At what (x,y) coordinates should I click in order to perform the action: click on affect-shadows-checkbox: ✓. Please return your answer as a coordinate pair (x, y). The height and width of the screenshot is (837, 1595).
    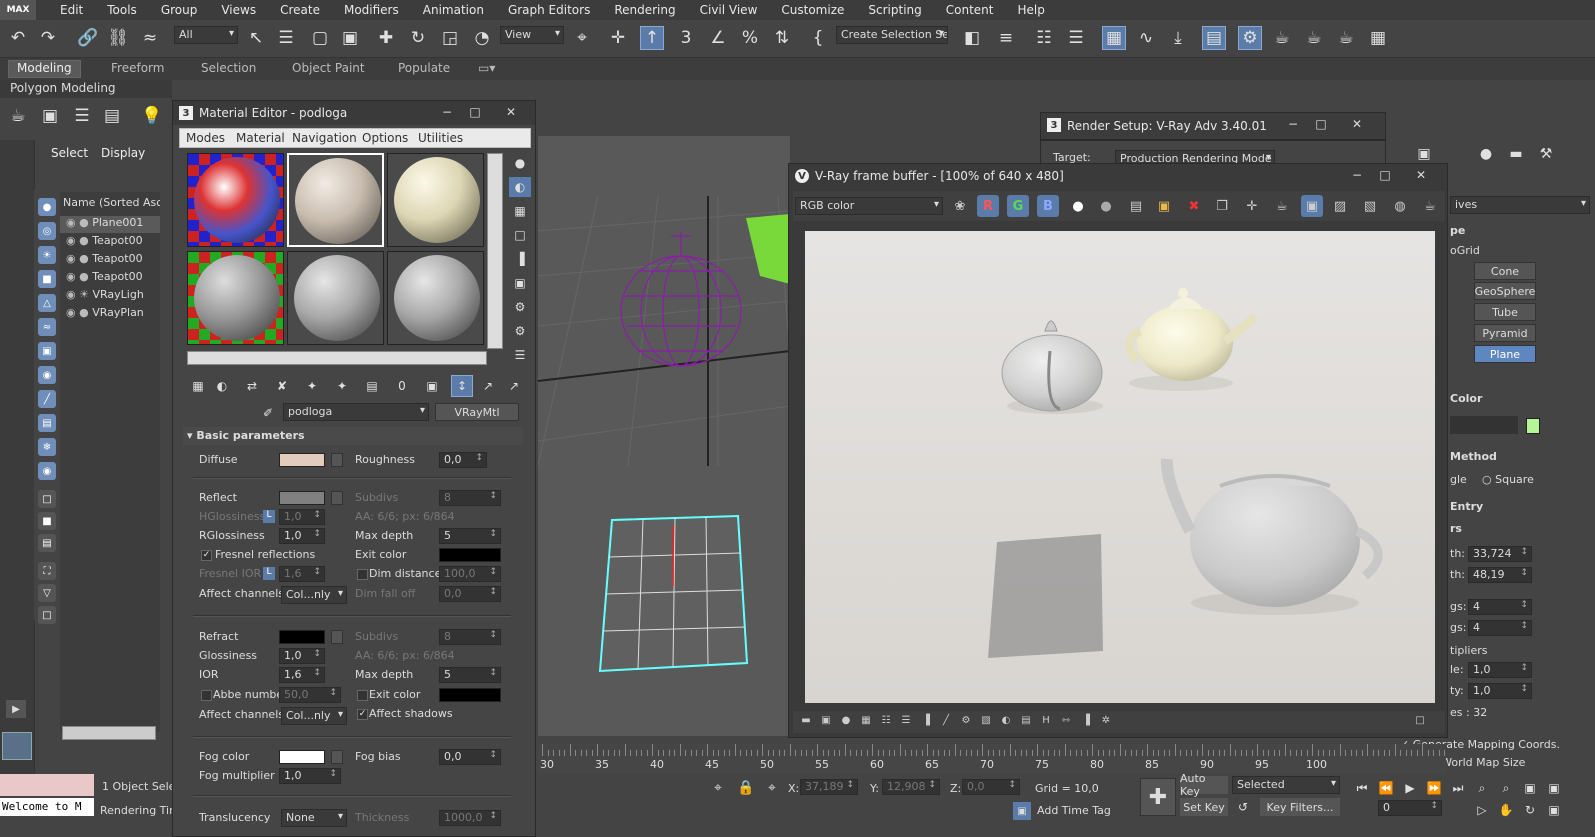
    Looking at the image, I should click on (362, 714).